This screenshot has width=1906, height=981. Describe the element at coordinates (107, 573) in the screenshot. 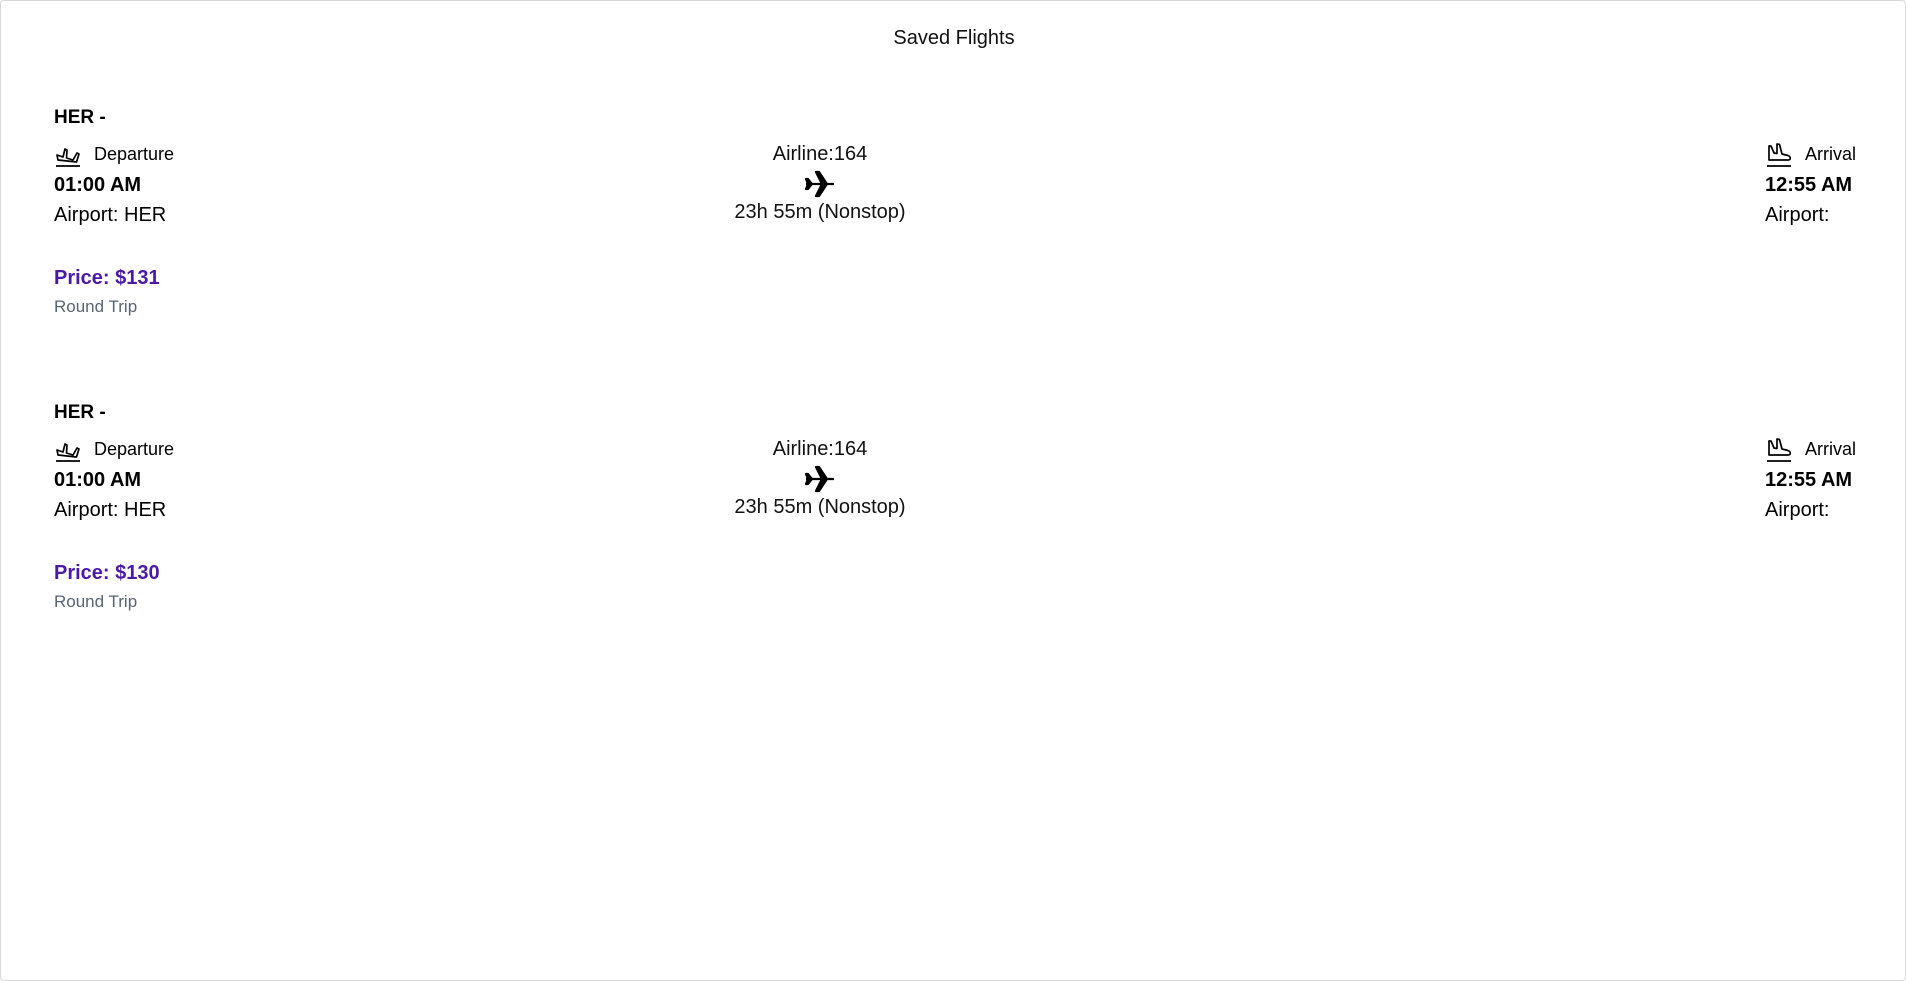

I see `price-label: Price: $130` at that location.